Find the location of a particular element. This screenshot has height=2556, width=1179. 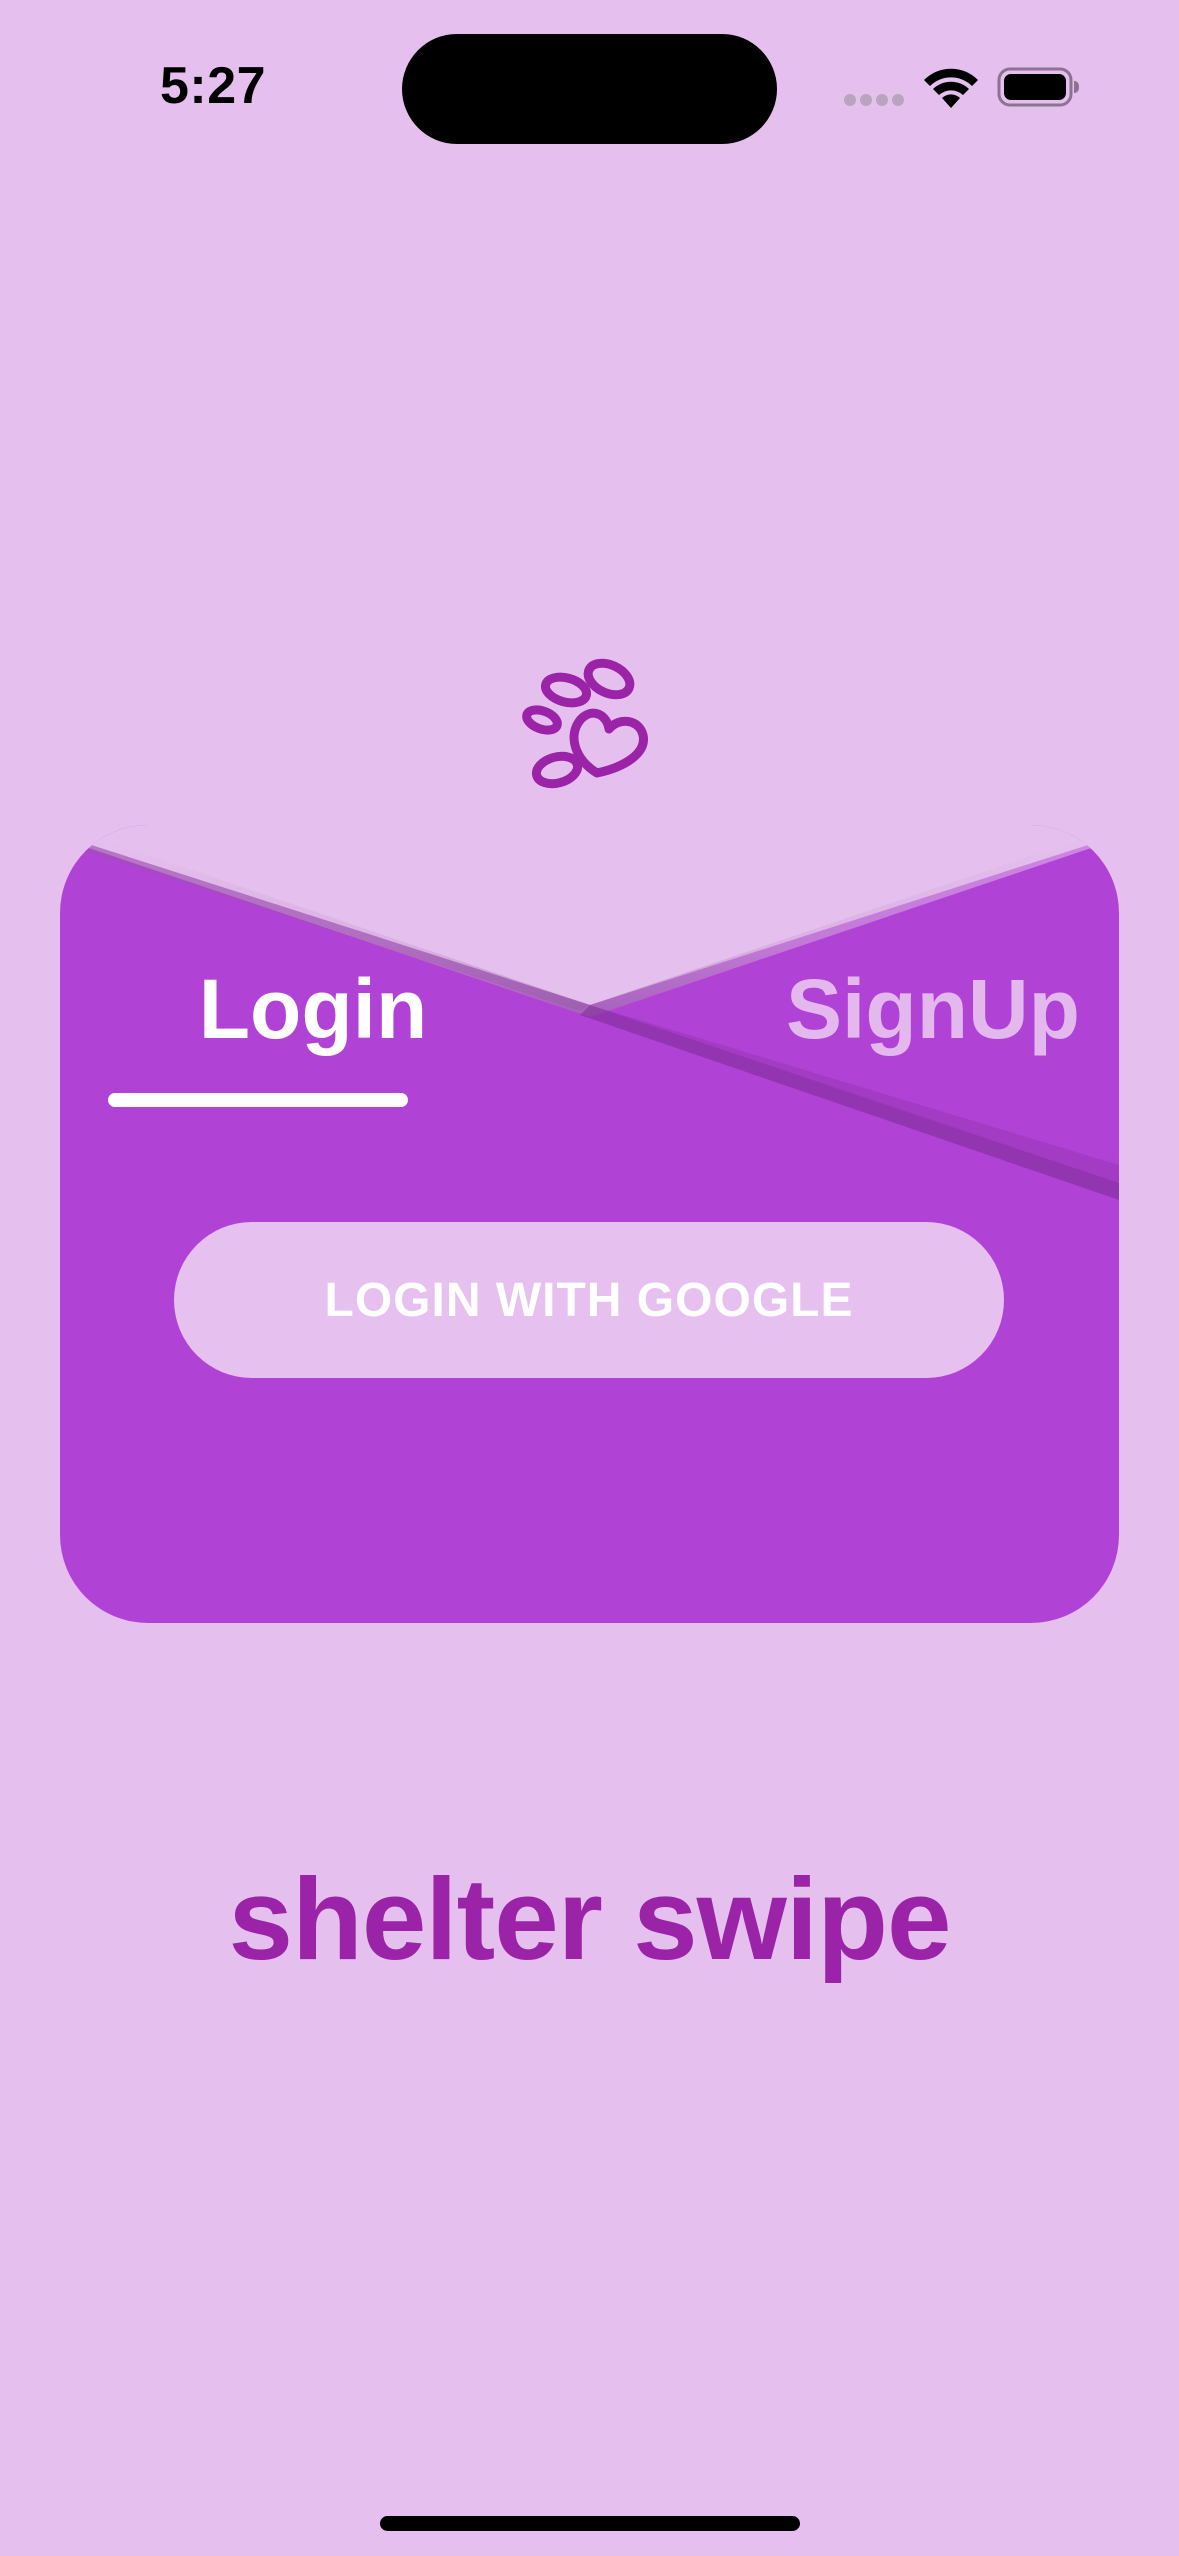

login-with-google-button: LOGIN WITH GOOGLE is located at coordinates (589, 1300).